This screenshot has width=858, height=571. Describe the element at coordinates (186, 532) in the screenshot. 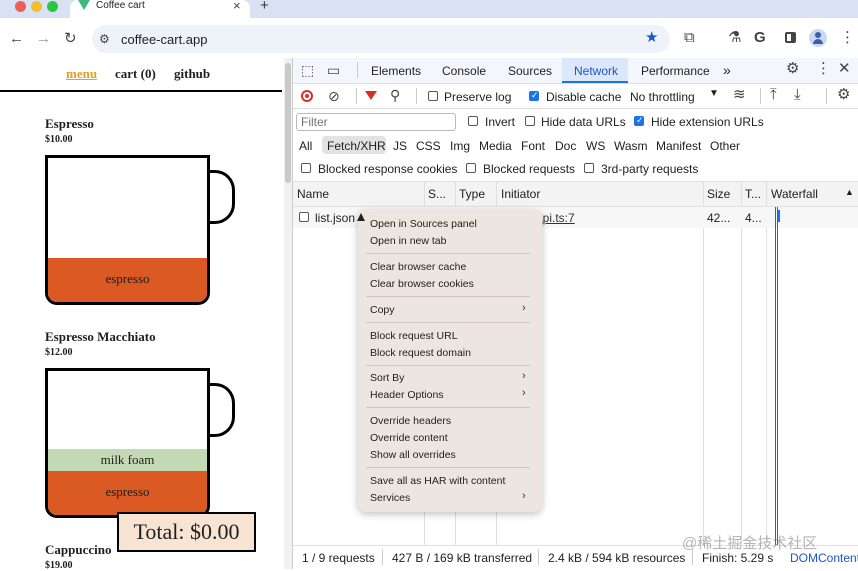

I see `total-button: Total: $0.00` at that location.